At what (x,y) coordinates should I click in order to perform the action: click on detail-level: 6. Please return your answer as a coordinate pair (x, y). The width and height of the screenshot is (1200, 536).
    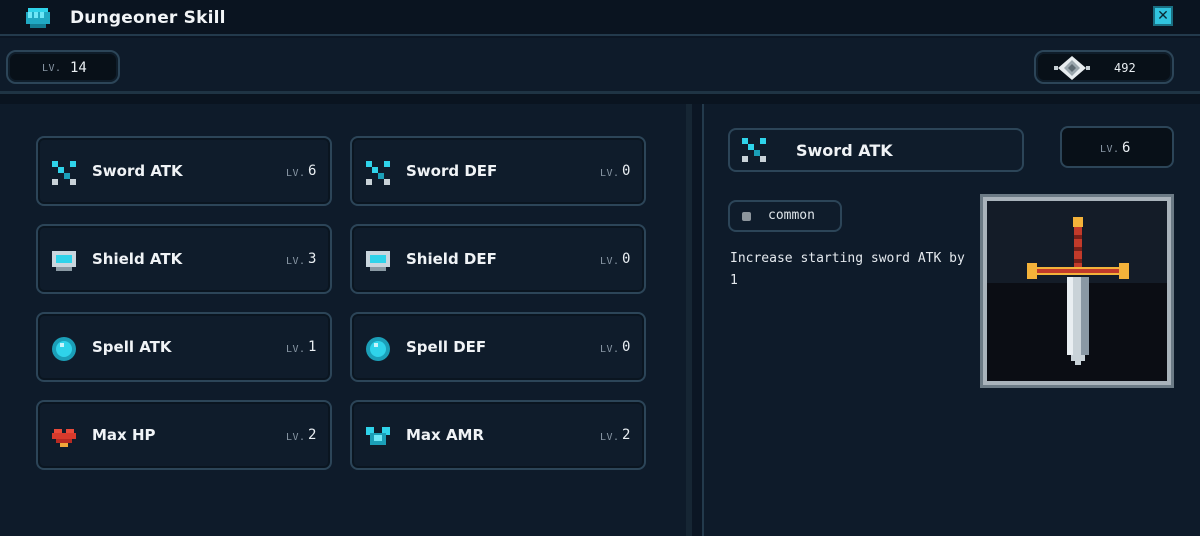
    Looking at the image, I should click on (1126, 148).